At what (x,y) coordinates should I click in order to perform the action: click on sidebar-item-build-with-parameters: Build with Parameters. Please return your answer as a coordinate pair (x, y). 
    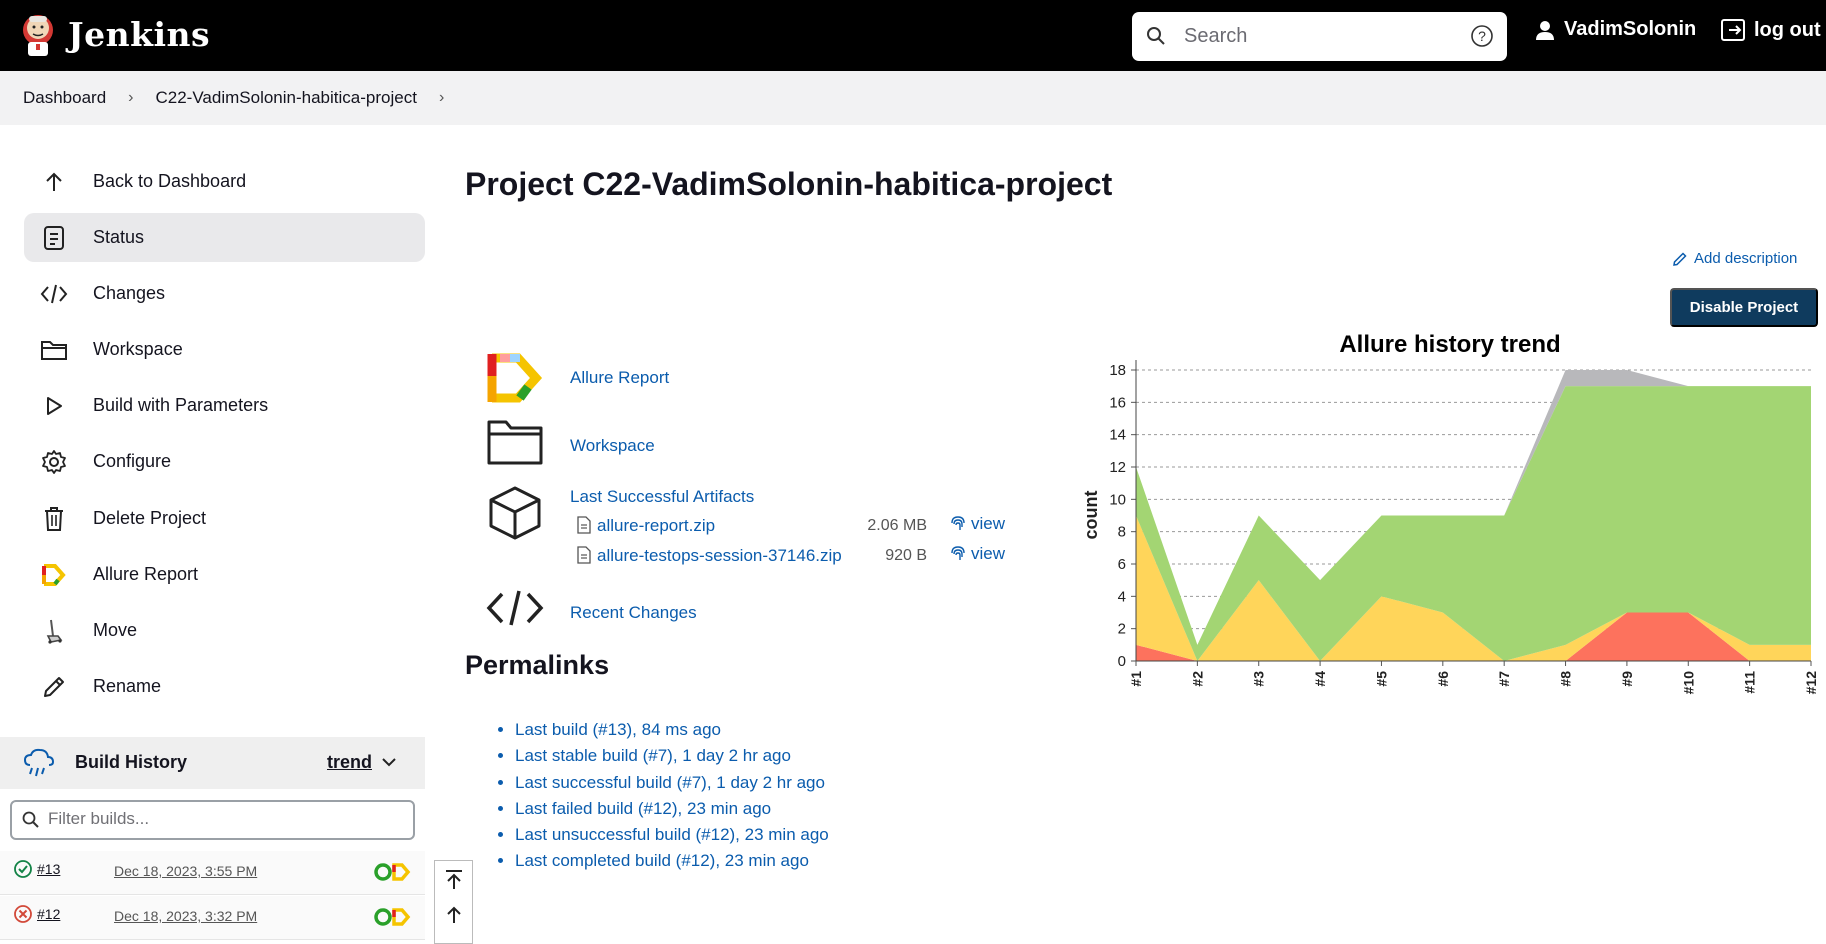
    Looking at the image, I should click on (224, 405).